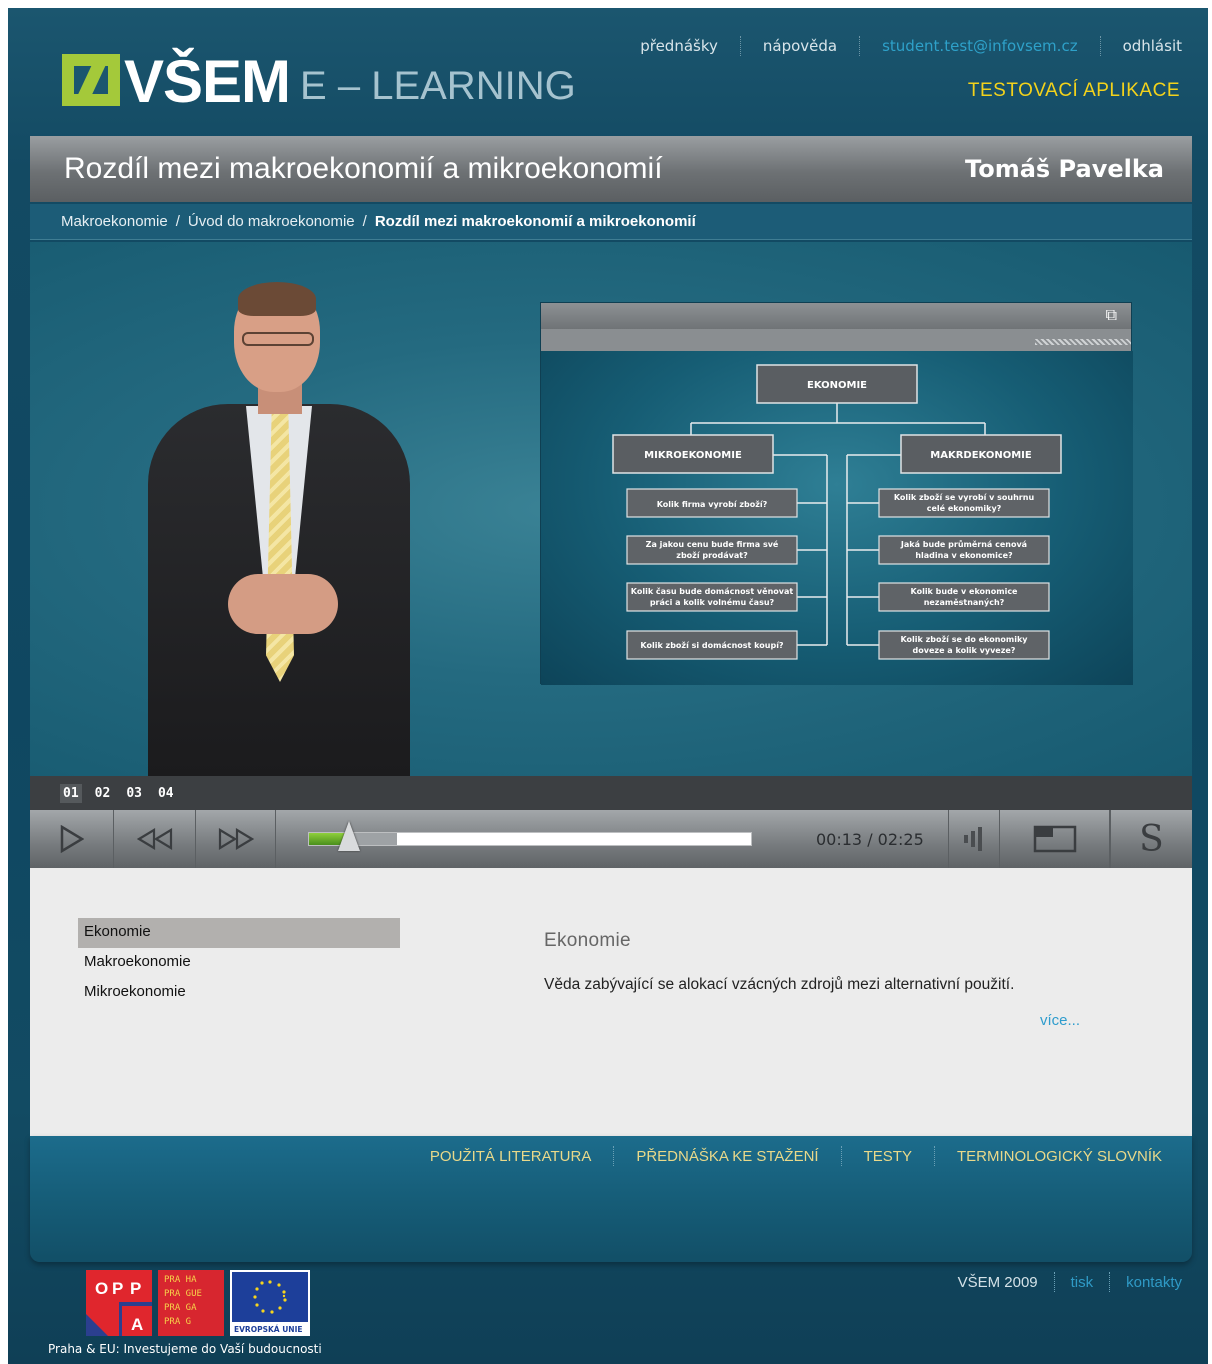 This screenshot has width=1212, height=1364. What do you see at coordinates (239, 993) in the screenshot?
I see `term-item-mikroekonomie: Mikroekonomie` at bounding box center [239, 993].